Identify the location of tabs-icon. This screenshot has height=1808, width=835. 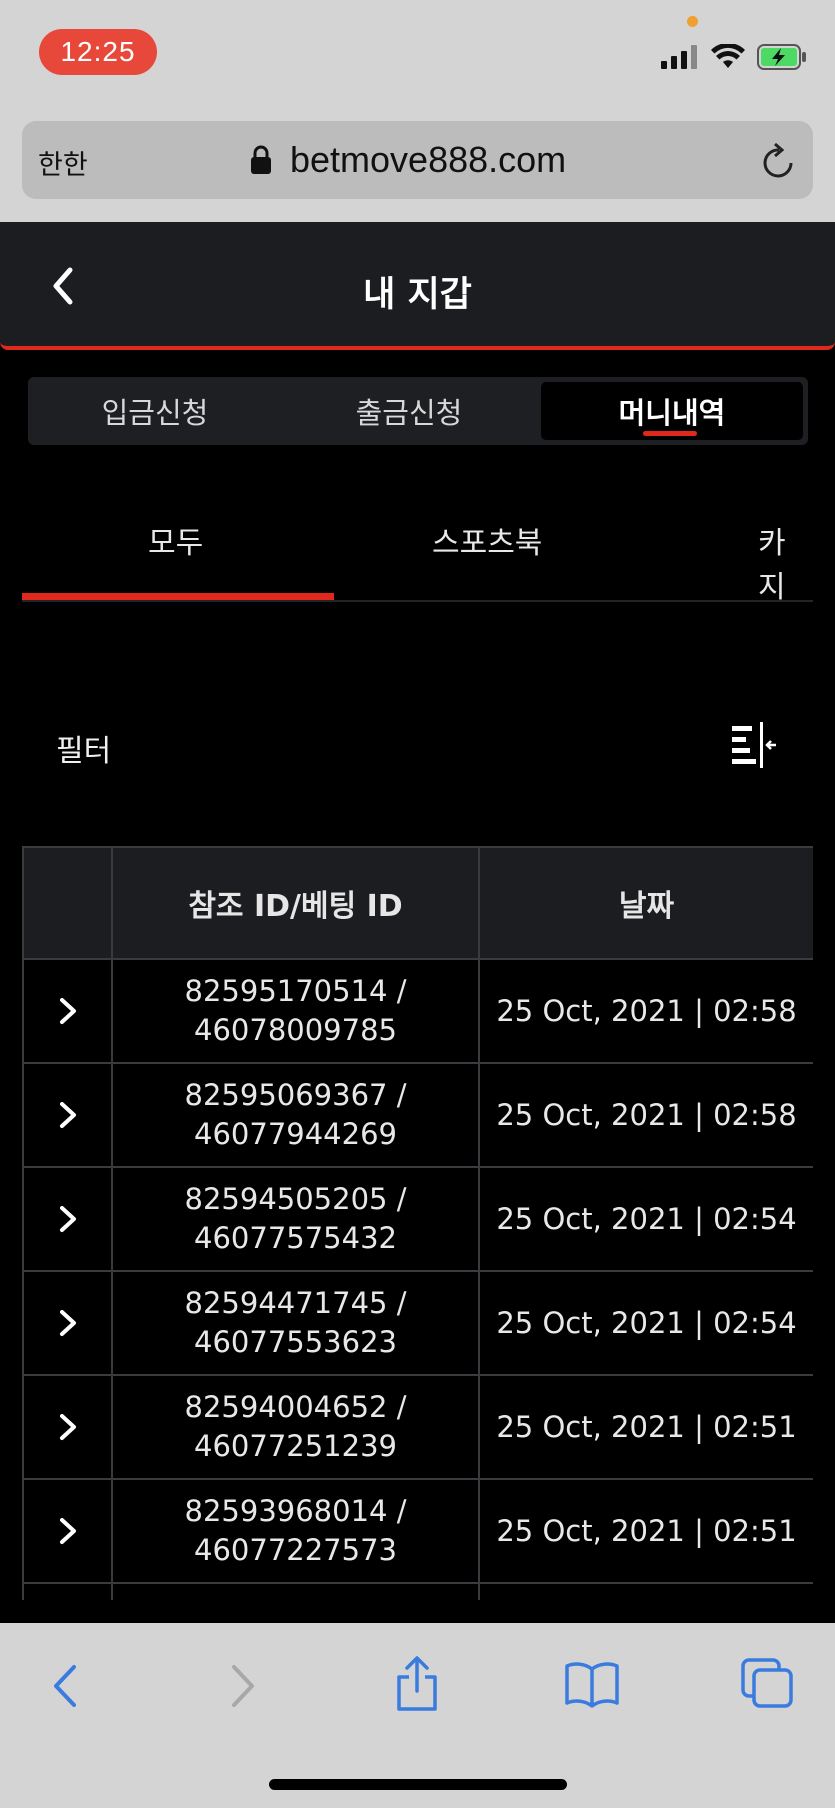
(767, 1685).